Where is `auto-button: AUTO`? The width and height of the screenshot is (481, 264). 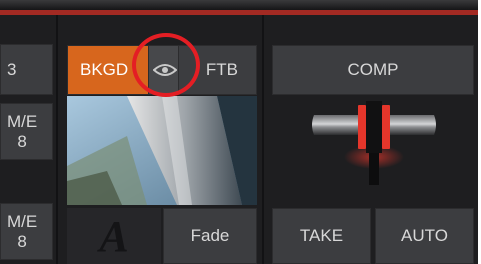
auto-button: AUTO is located at coordinates (424, 236).